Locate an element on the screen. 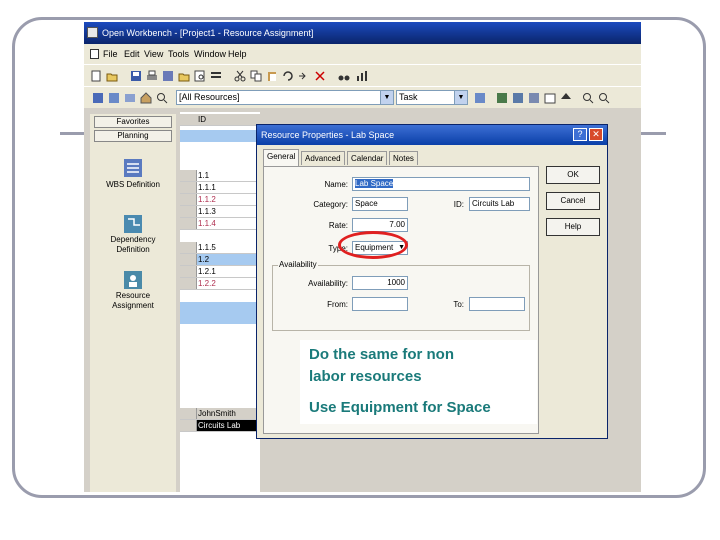 Image resolution: width=720 pixels, height=540 pixels. undo-icon is located at coordinates (288, 76).